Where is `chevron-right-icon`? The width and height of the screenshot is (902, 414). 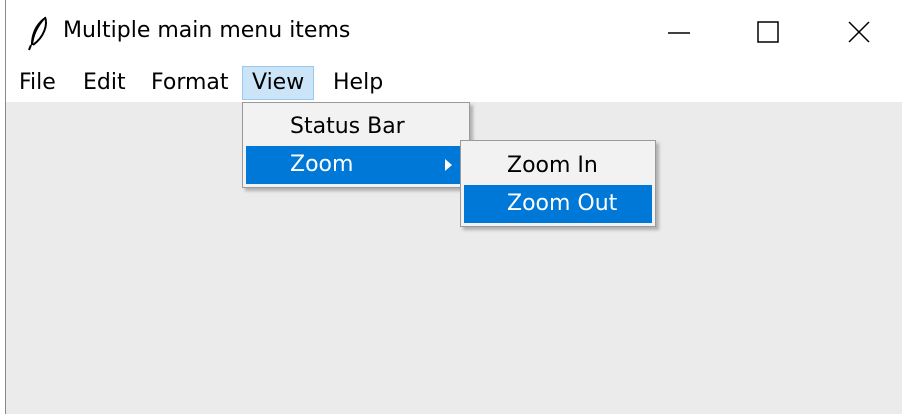 chevron-right-icon is located at coordinates (448, 165).